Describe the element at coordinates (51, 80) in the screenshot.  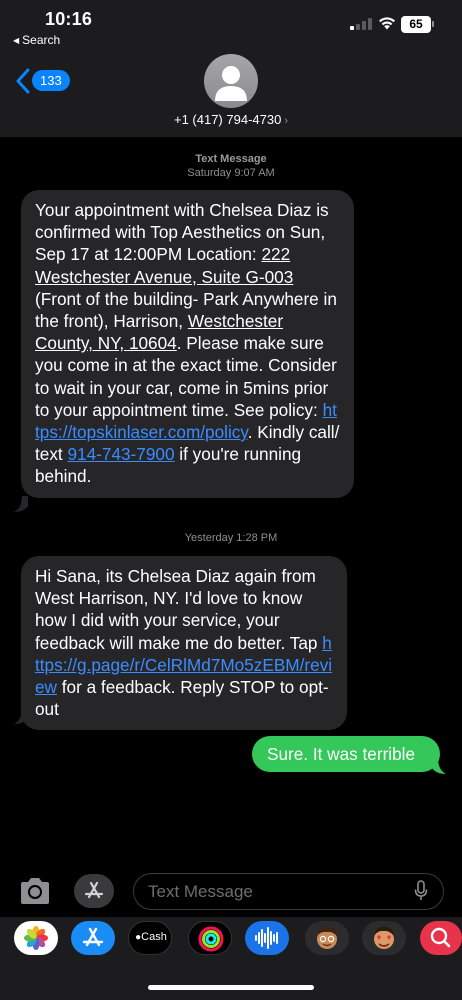
I see `unread-count-badge: 133` at that location.